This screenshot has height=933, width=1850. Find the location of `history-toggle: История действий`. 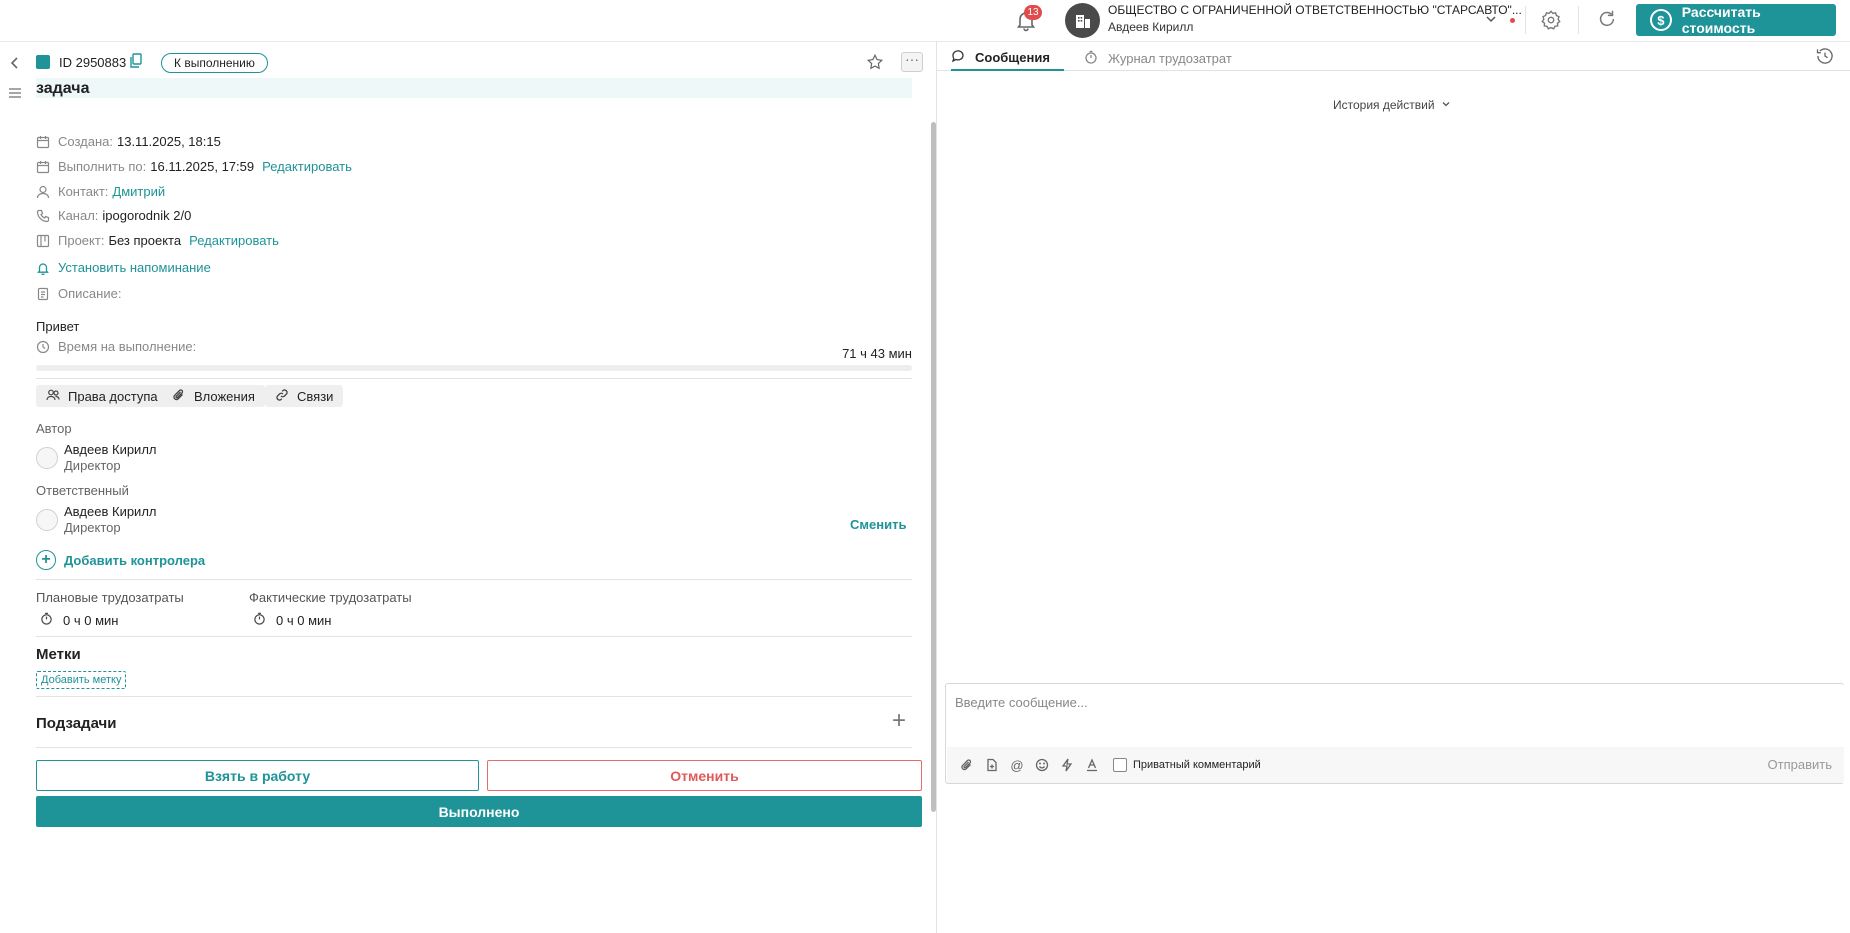

history-toggle: История действий is located at coordinates (1392, 105).